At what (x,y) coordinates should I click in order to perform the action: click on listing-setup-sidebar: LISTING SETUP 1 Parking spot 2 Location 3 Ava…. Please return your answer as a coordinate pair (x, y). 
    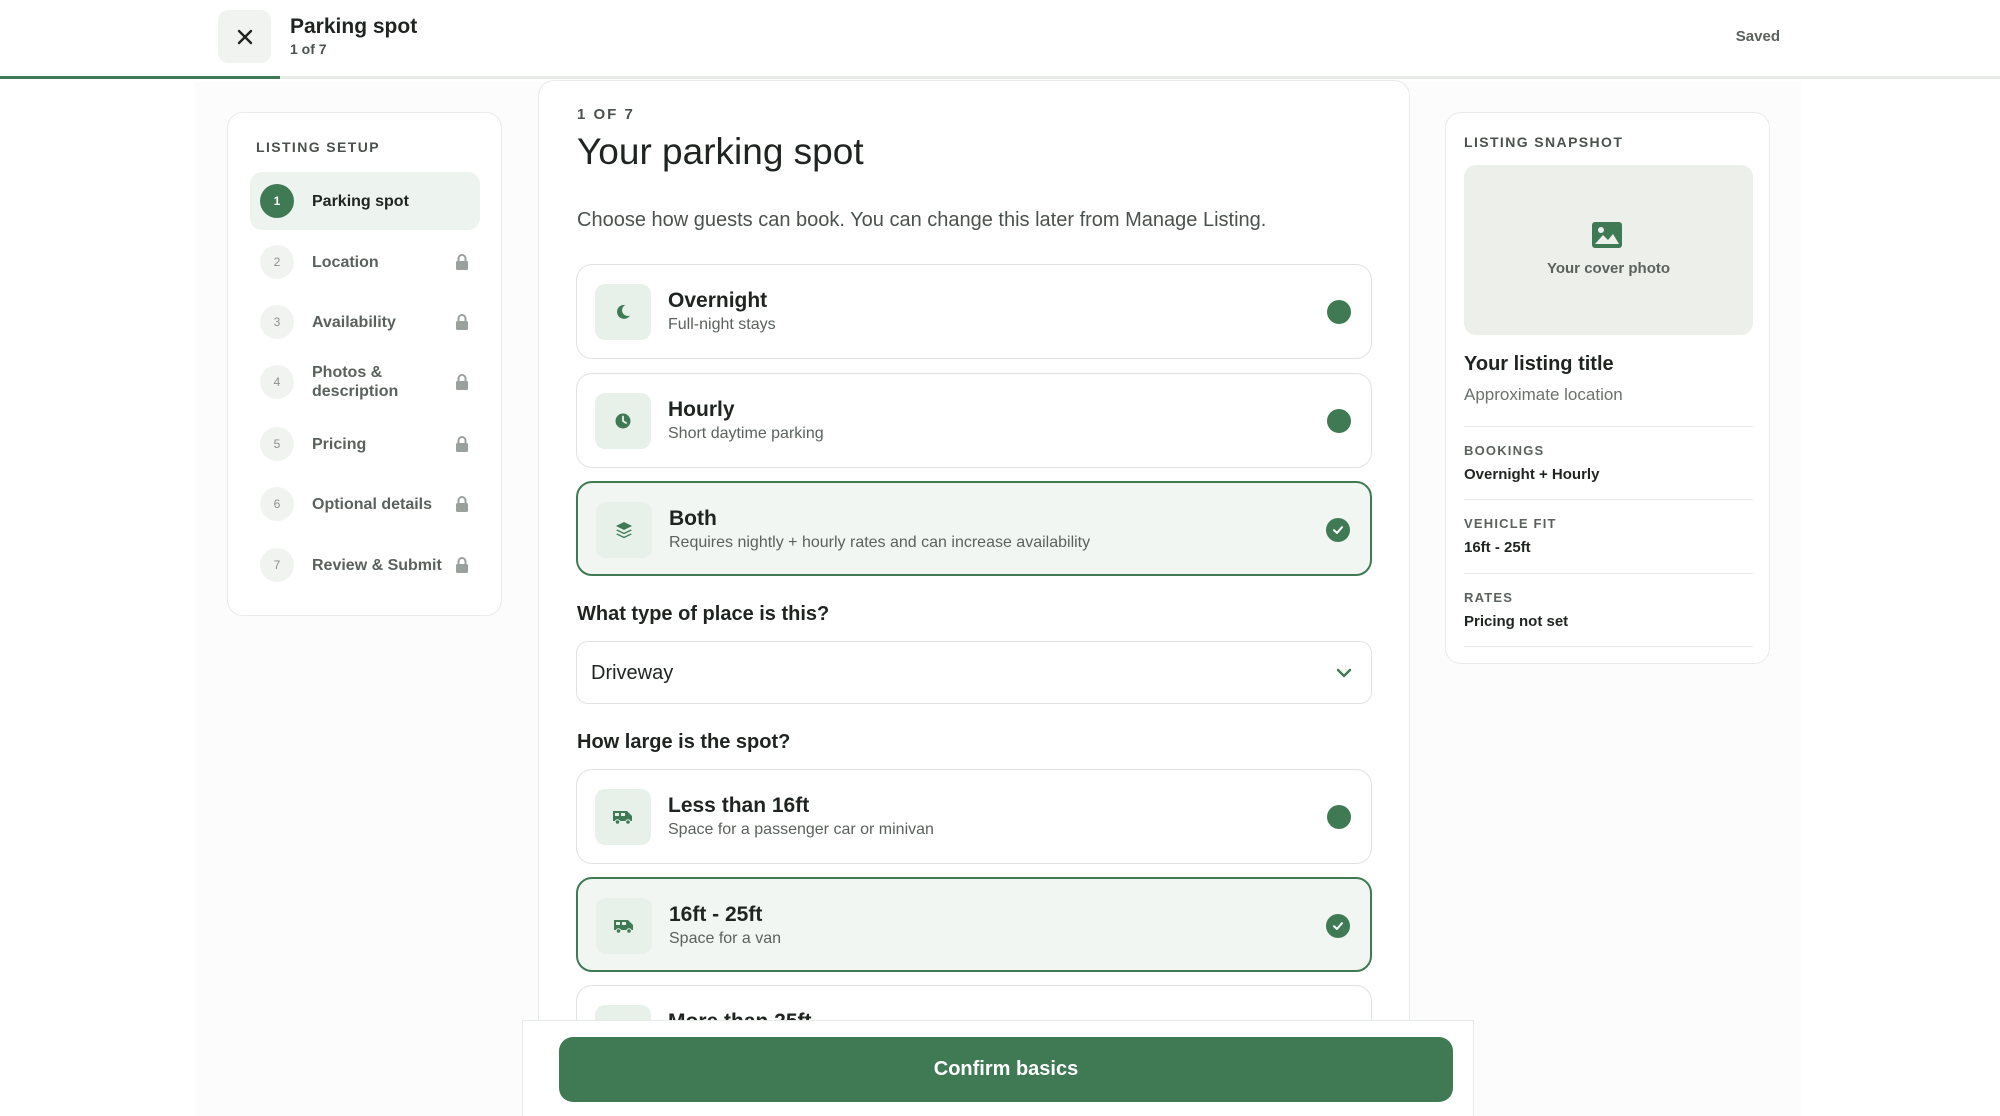
    Looking at the image, I should click on (364, 364).